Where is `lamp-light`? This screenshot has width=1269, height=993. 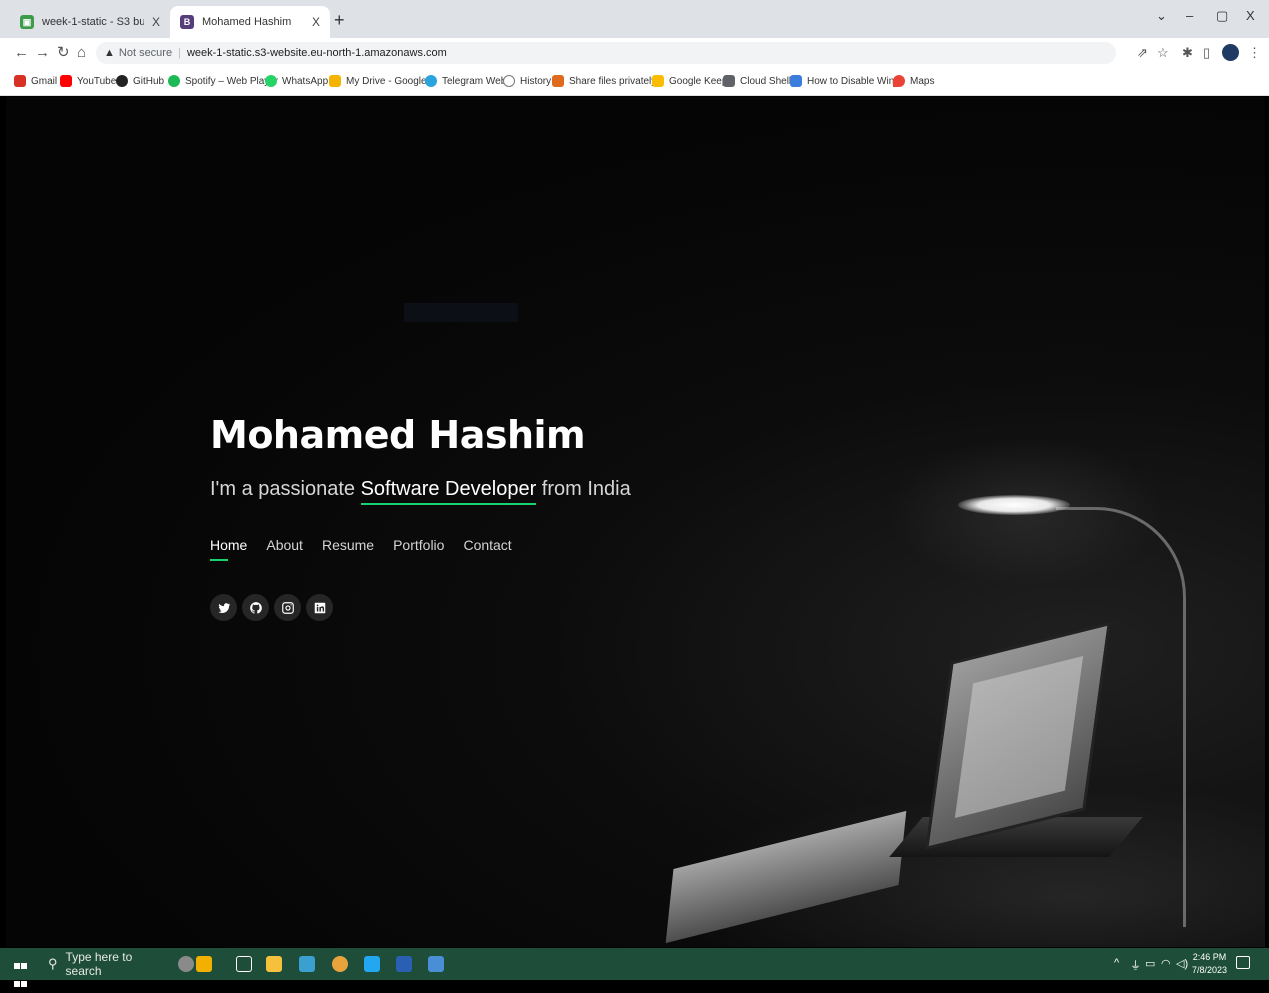
lamp-light is located at coordinates (1014, 505).